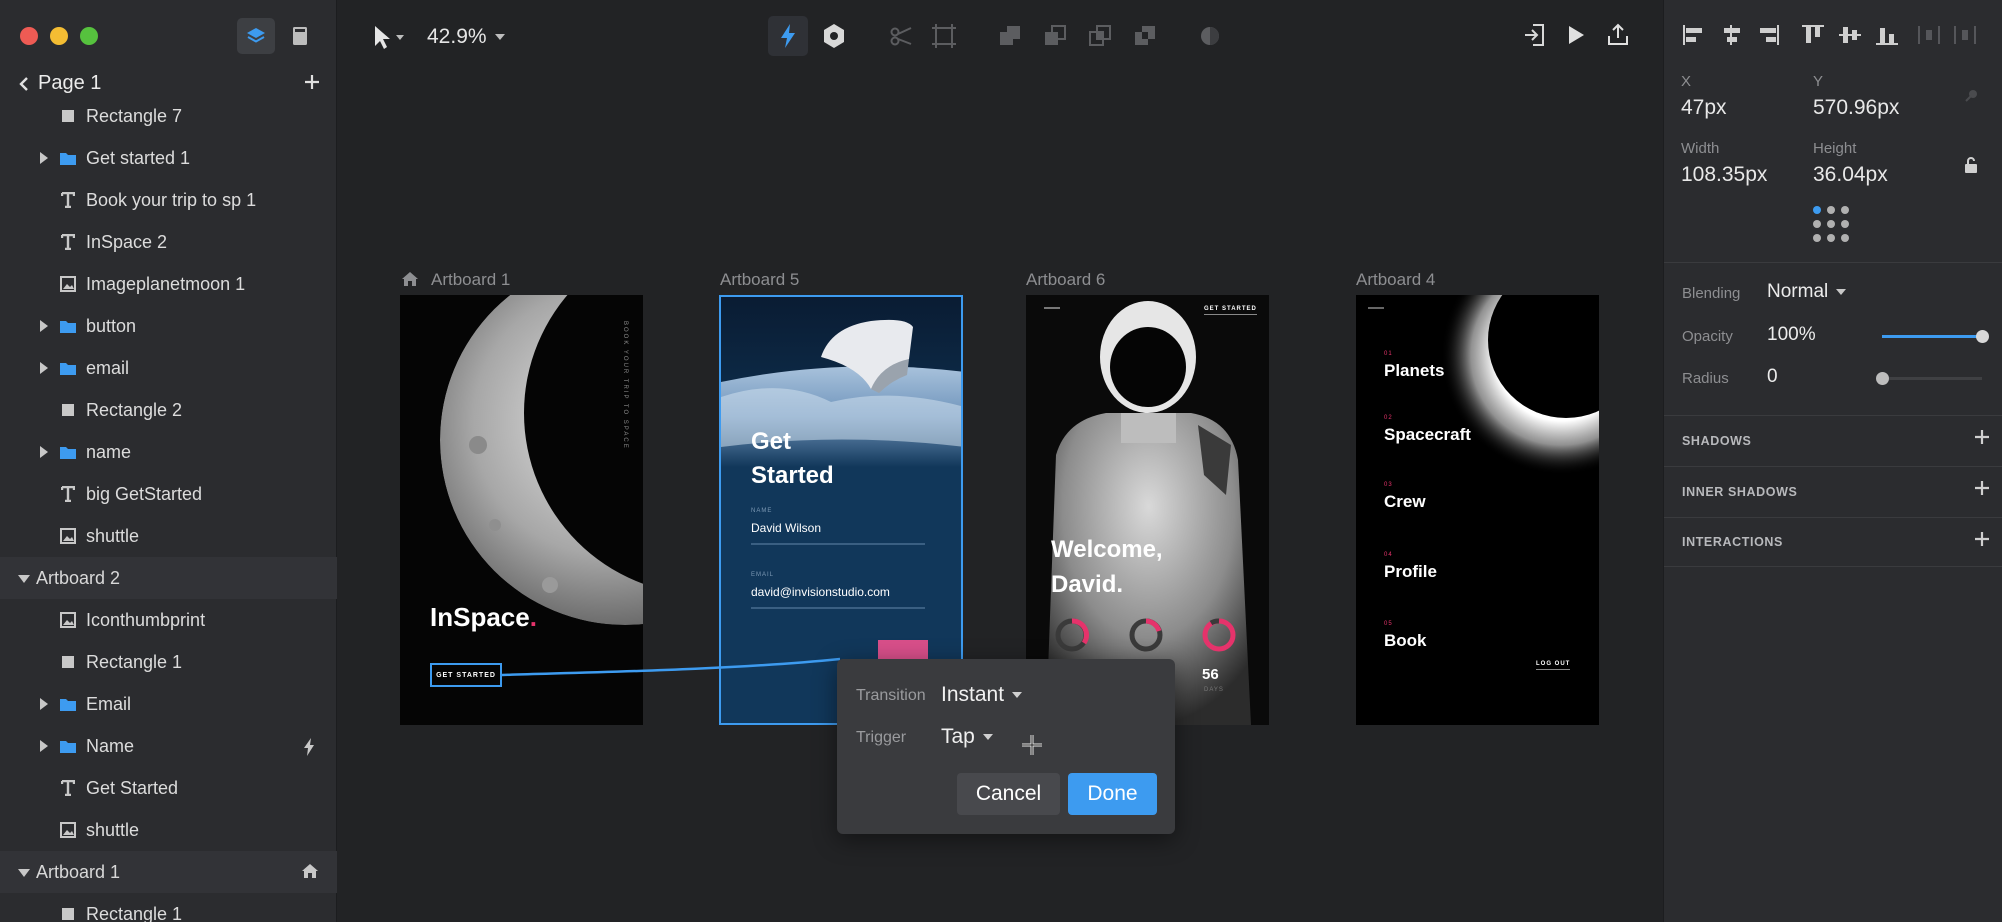 The image size is (2002, 922). I want to click on crop-tool-button, so click(944, 36).